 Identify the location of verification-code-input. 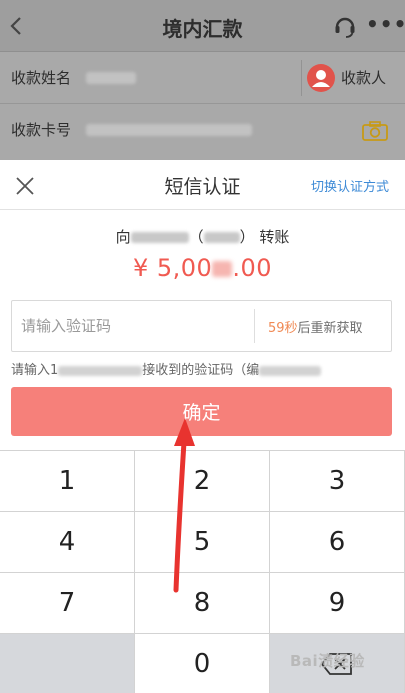
(133, 326).